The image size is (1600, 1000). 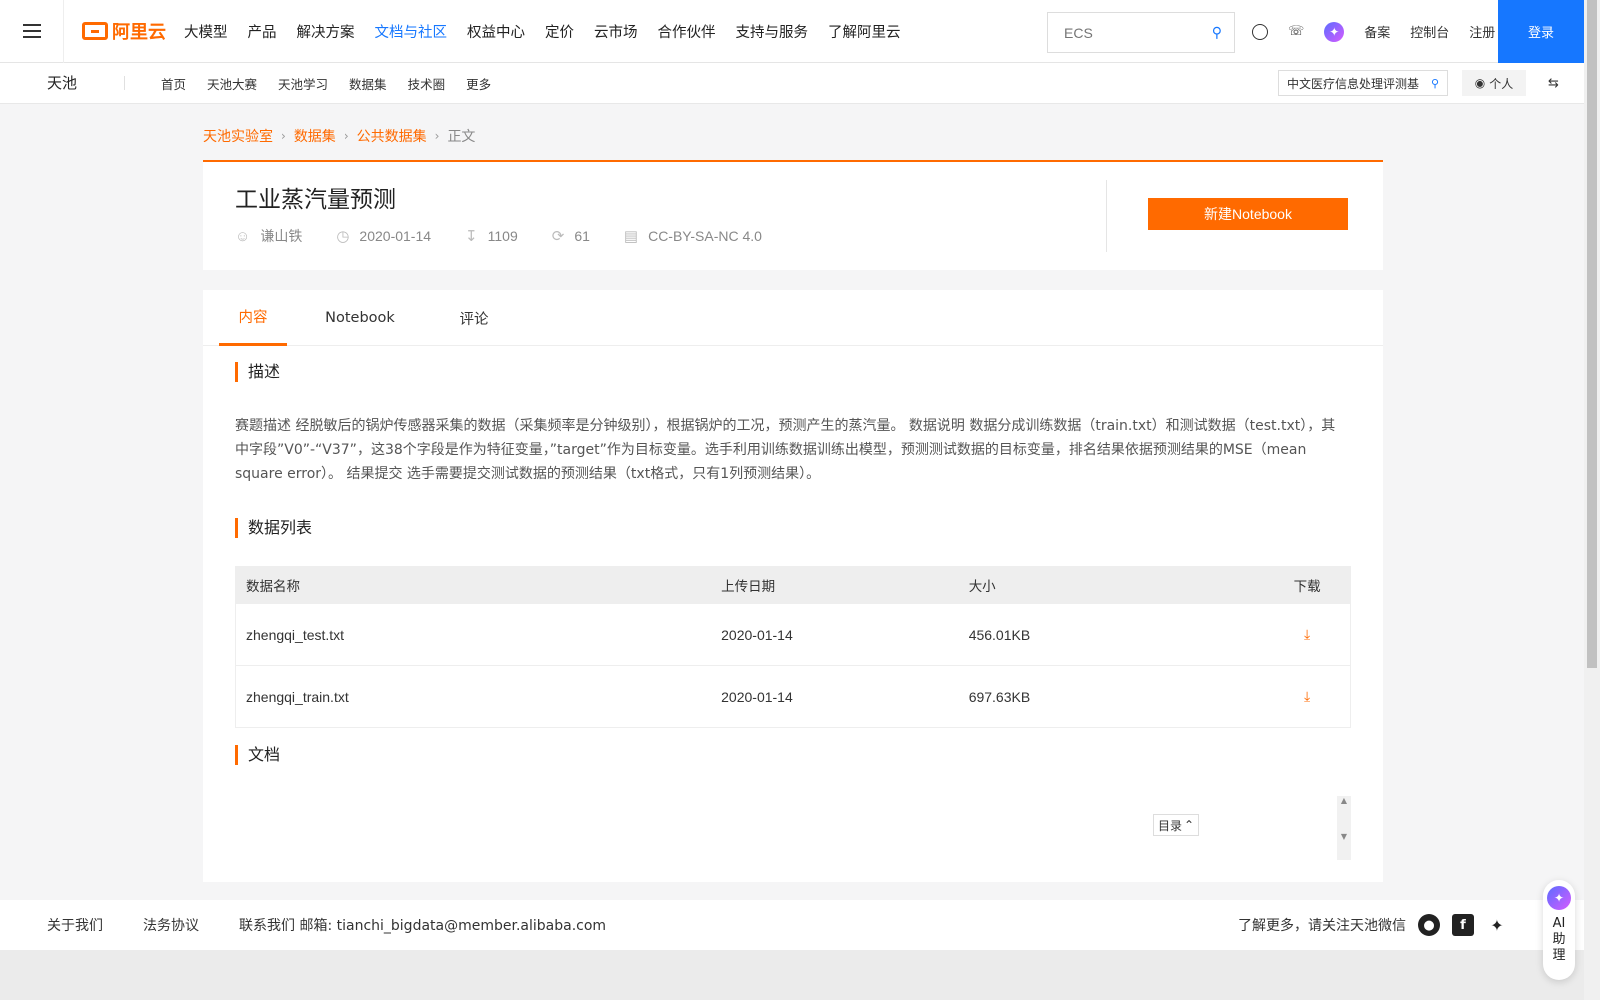 What do you see at coordinates (206, 31) in the screenshot?
I see `nav-item-models: 大模型` at bounding box center [206, 31].